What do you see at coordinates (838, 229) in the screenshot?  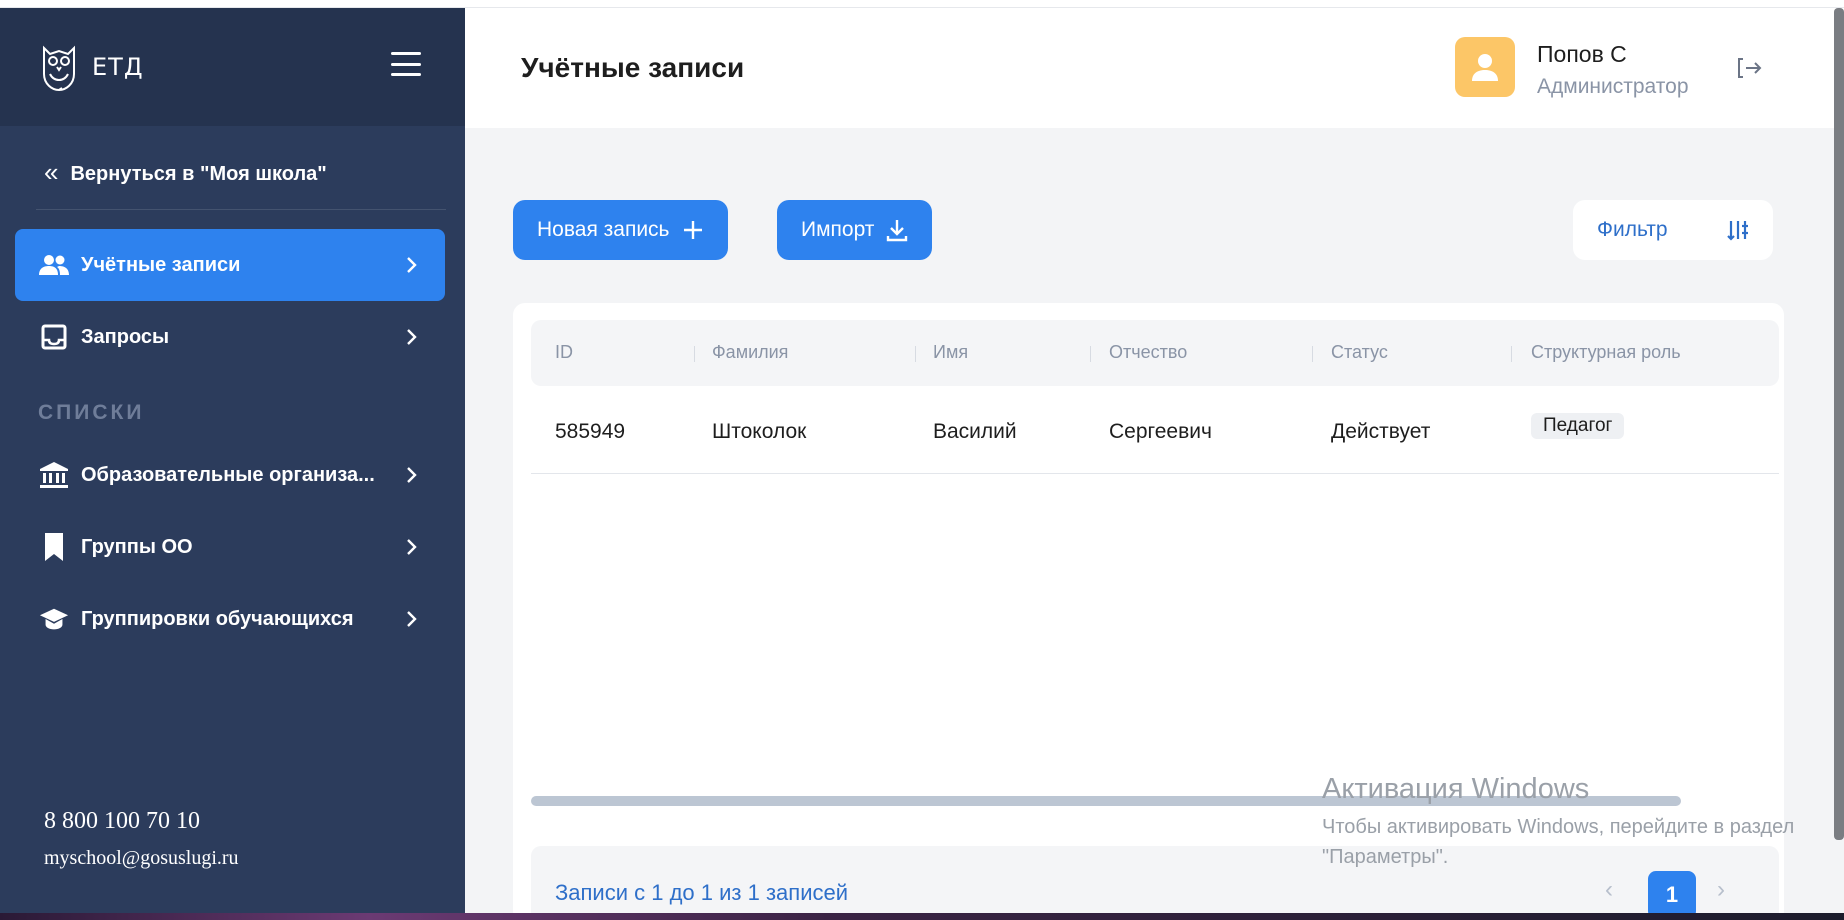 I see `import-label: Импорт` at bounding box center [838, 229].